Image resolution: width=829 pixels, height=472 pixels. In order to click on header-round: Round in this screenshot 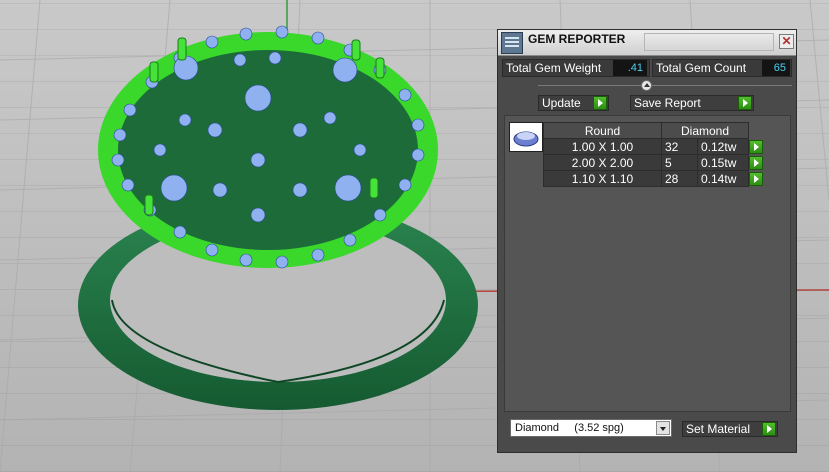, I will do `click(602, 130)`.